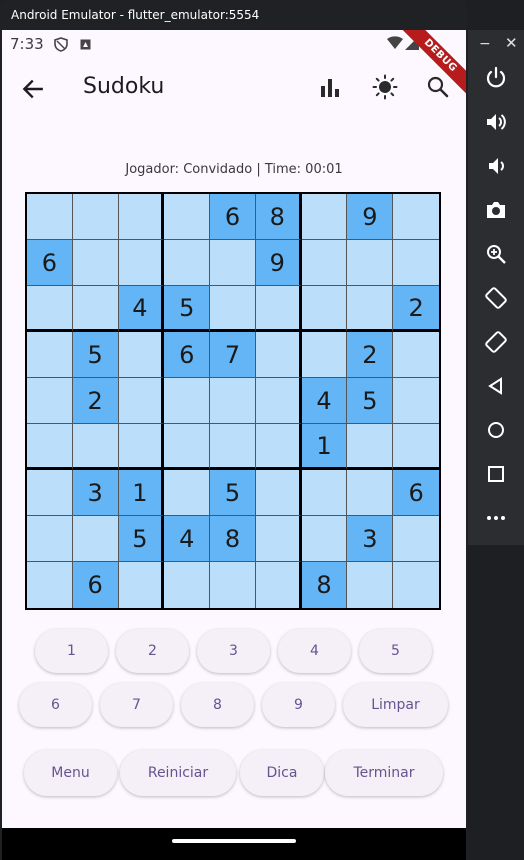 The image size is (524, 860). I want to click on sudoku-cell-r2-c1: 6, so click(50, 263).